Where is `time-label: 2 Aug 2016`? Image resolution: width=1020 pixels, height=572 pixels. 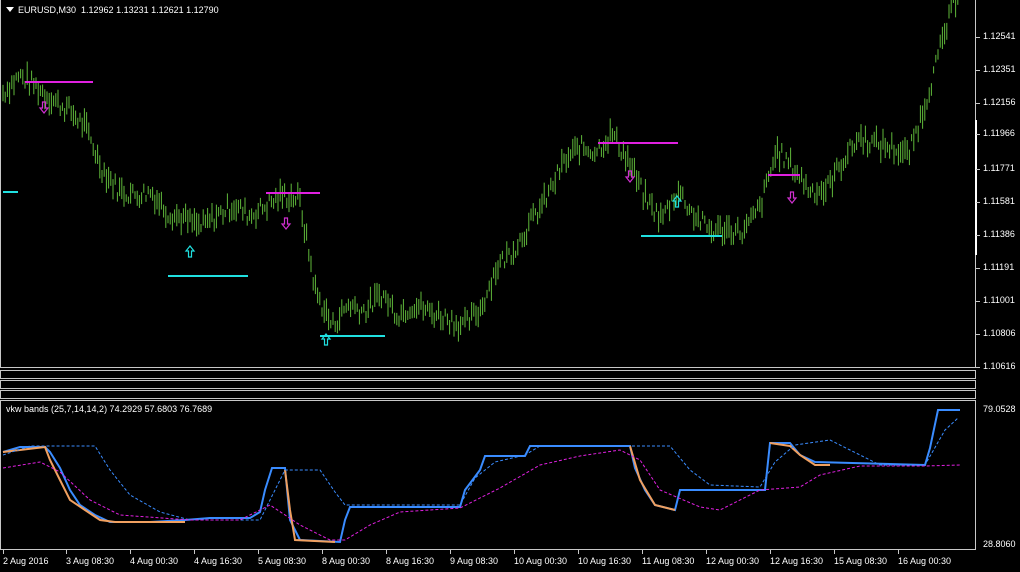
time-label: 2 Aug 2016 is located at coordinates (26, 561).